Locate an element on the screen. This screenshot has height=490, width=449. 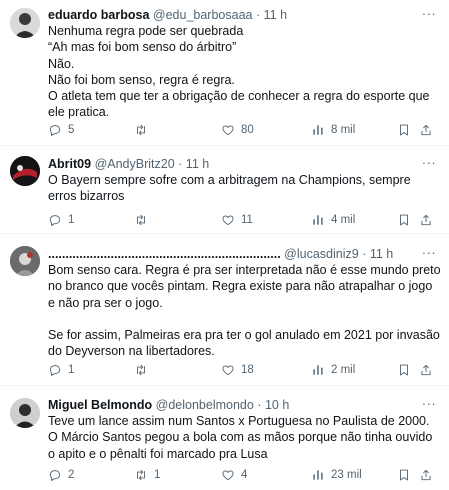
tweet-actions: 5 80 8 mil is located at coordinates (242, 130).